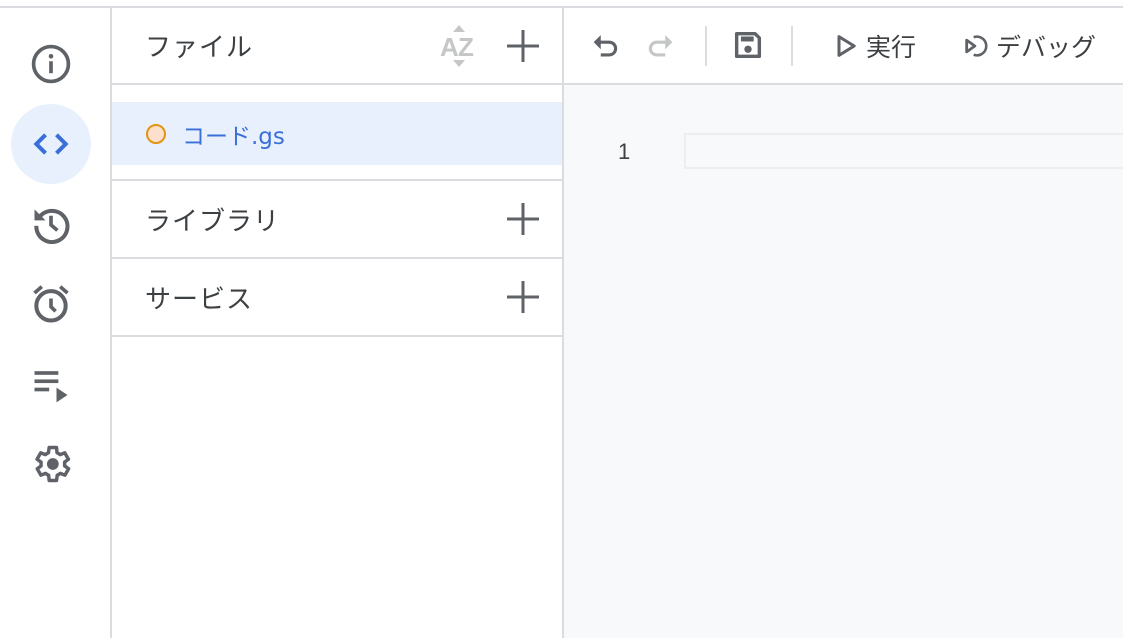  What do you see at coordinates (449, 47) in the screenshot?
I see `svg-text: A` at bounding box center [449, 47].